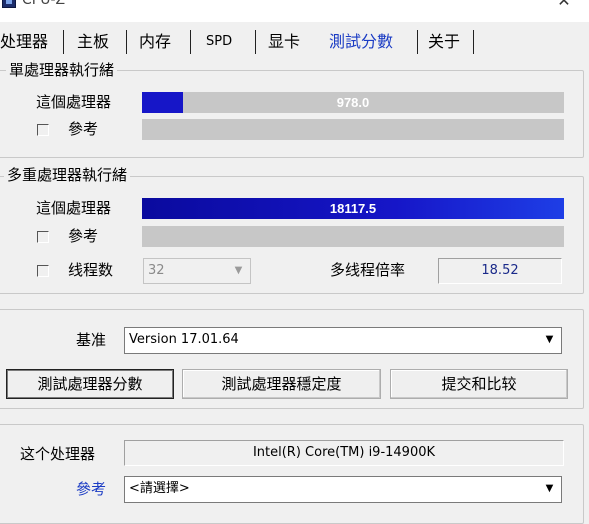 The height and width of the screenshot is (524, 589). I want to click on single-thread-title: 單處理器執行緒, so click(62, 70).